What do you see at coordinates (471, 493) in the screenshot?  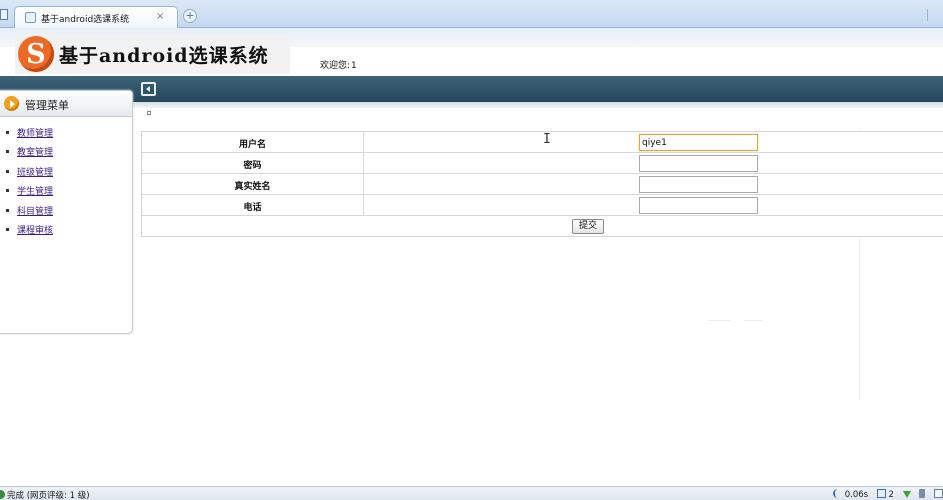 I see `browser-status-bar: 完成 (网页评级: 1 级) 0.06s 2` at bounding box center [471, 493].